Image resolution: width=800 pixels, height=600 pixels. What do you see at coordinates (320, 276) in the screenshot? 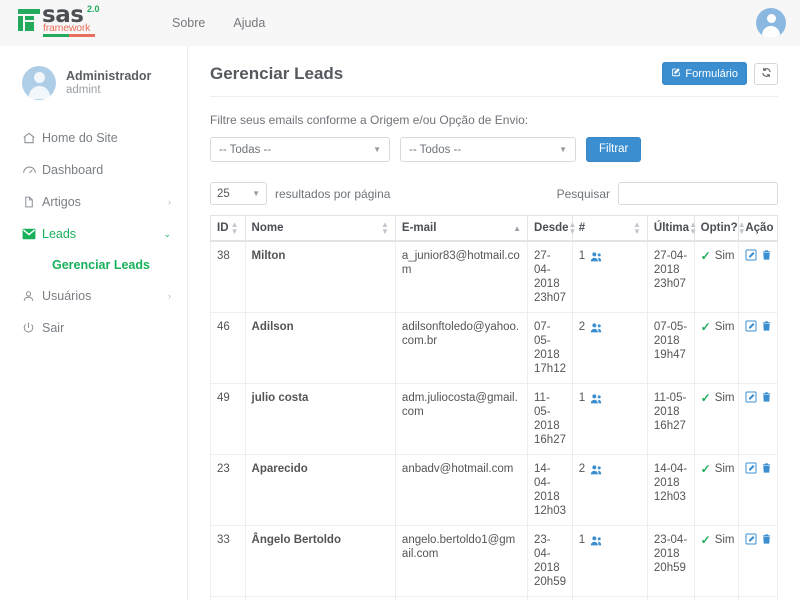
I see `cell-nome: Milton` at bounding box center [320, 276].